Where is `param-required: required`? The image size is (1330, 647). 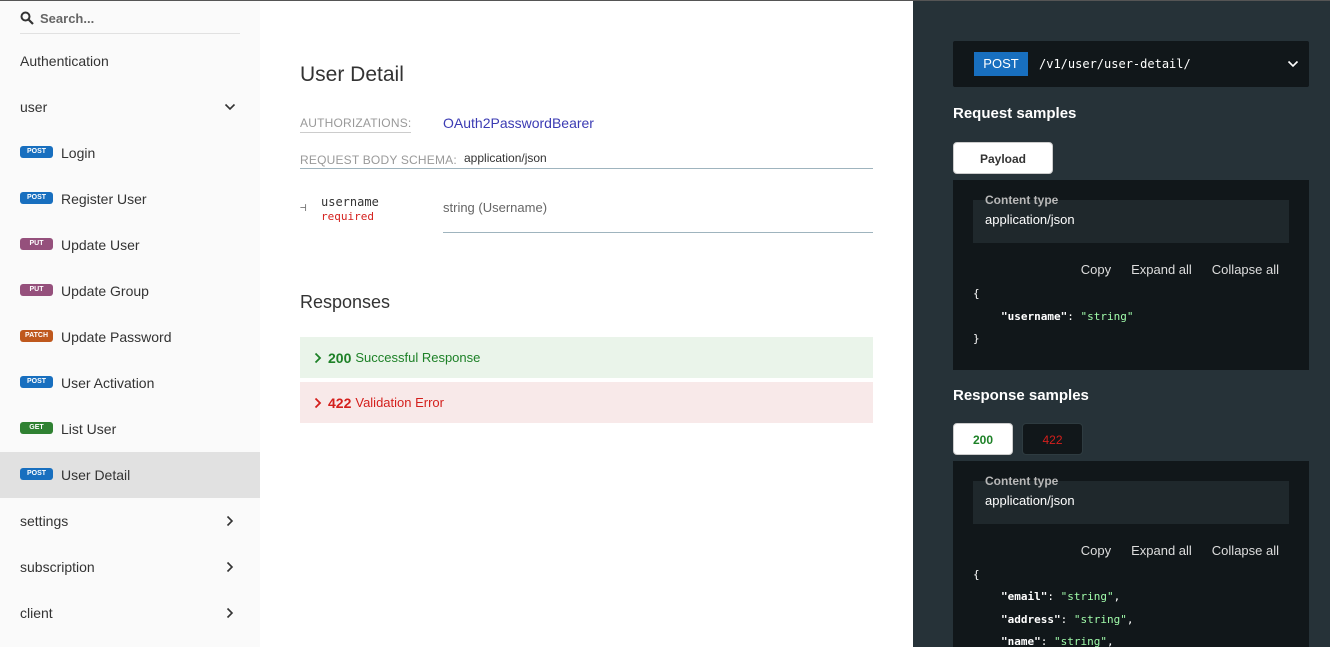
param-required: required is located at coordinates (347, 216).